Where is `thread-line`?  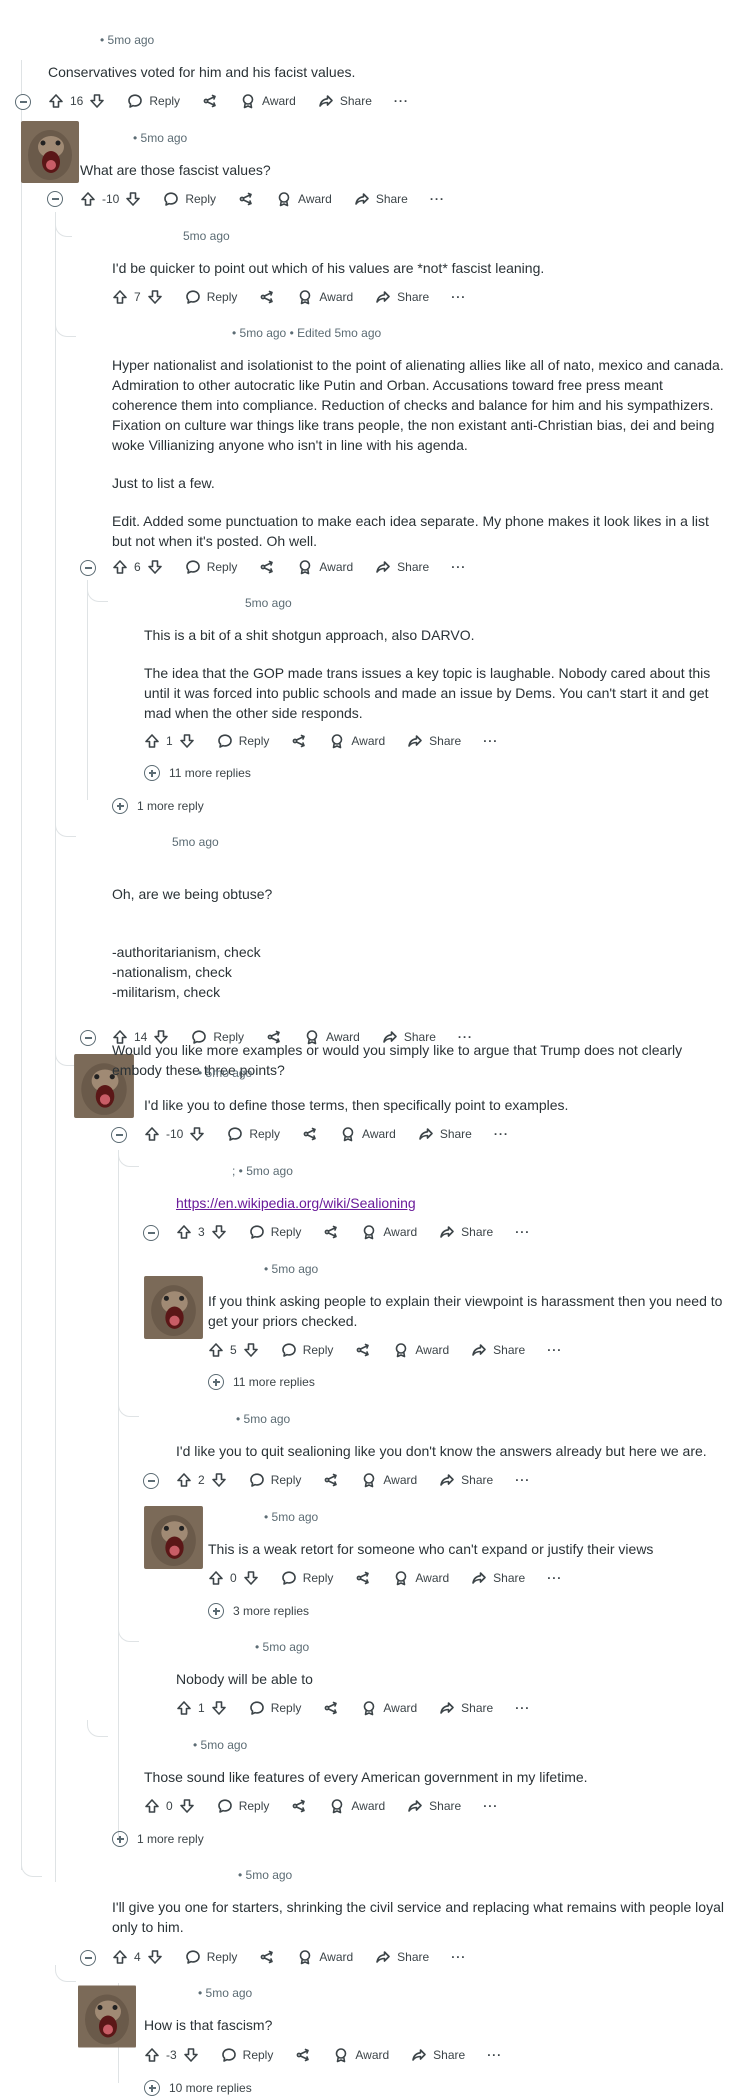
thread-line is located at coordinates (87, 690).